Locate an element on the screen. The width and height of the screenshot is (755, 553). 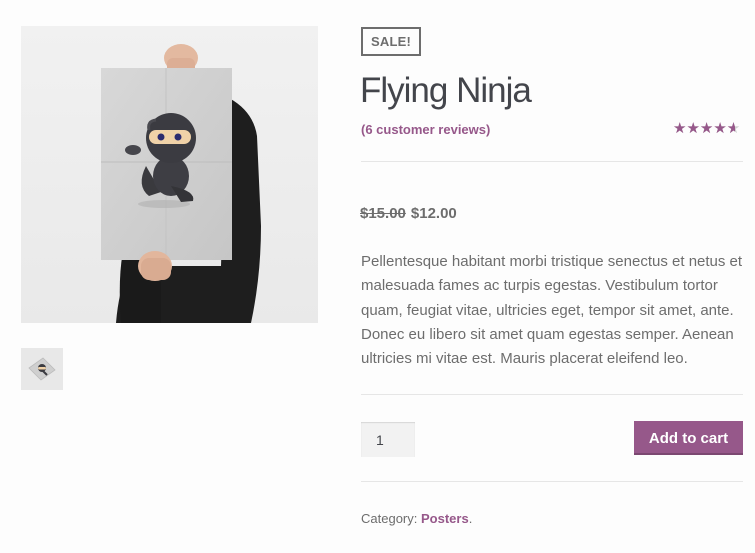
category-label: Category: is located at coordinates (389, 518).